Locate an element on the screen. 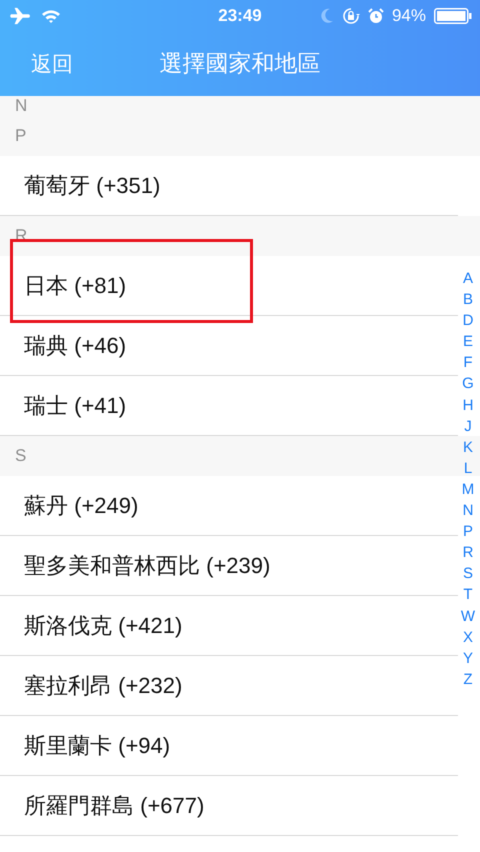 Image resolution: width=480 pixels, height=852 pixels. country-item: 日本 (+81) is located at coordinates (75, 285).